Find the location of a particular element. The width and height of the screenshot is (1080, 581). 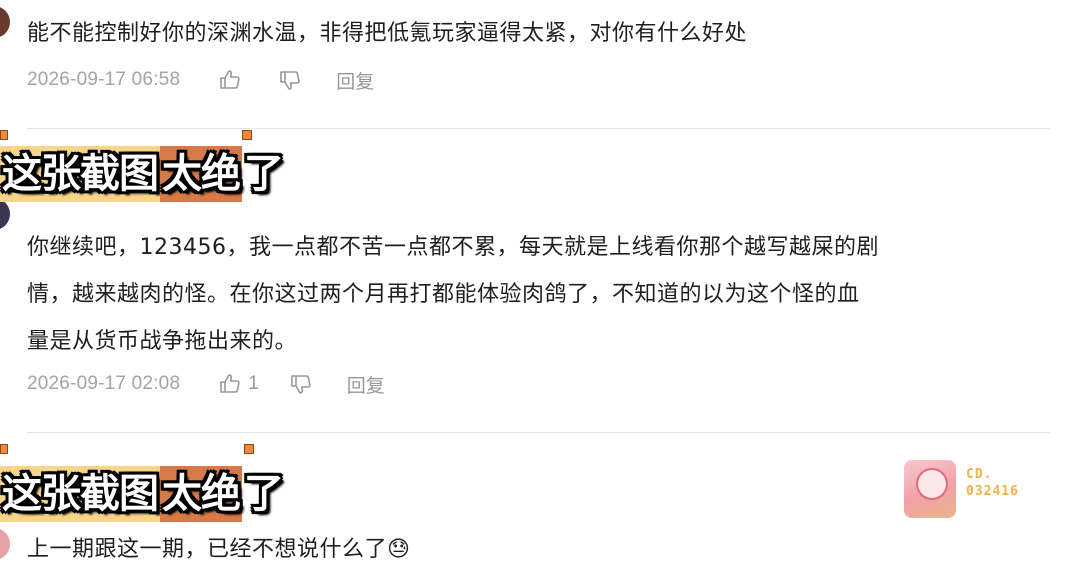

comment-content: 上一期跟这一期，已经不想说什么了😓 is located at coordinates (218, 550).